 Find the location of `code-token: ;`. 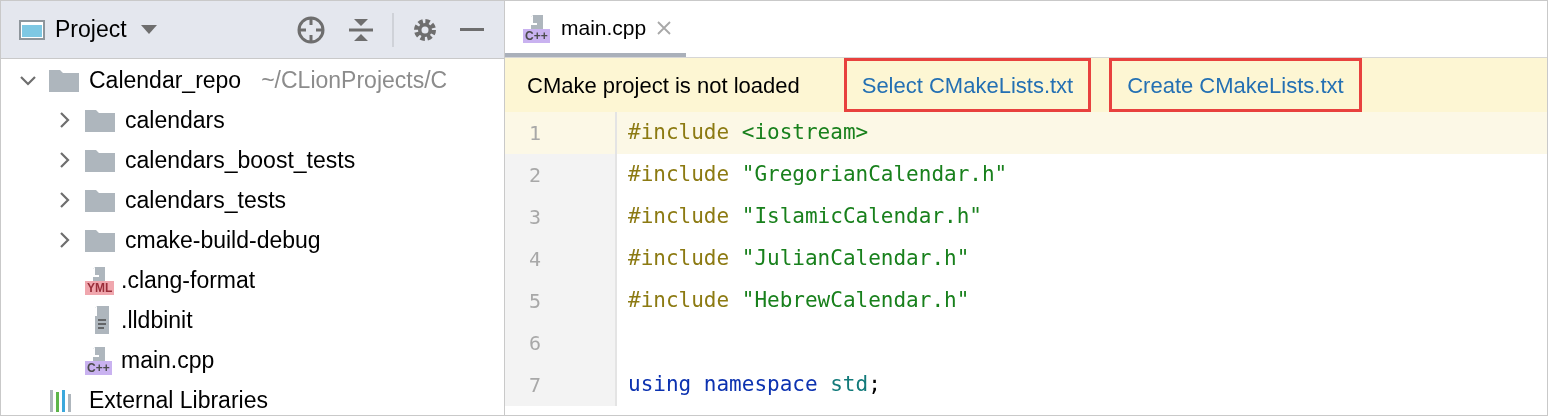

code-token: ; is located at coordinates (874, 385).